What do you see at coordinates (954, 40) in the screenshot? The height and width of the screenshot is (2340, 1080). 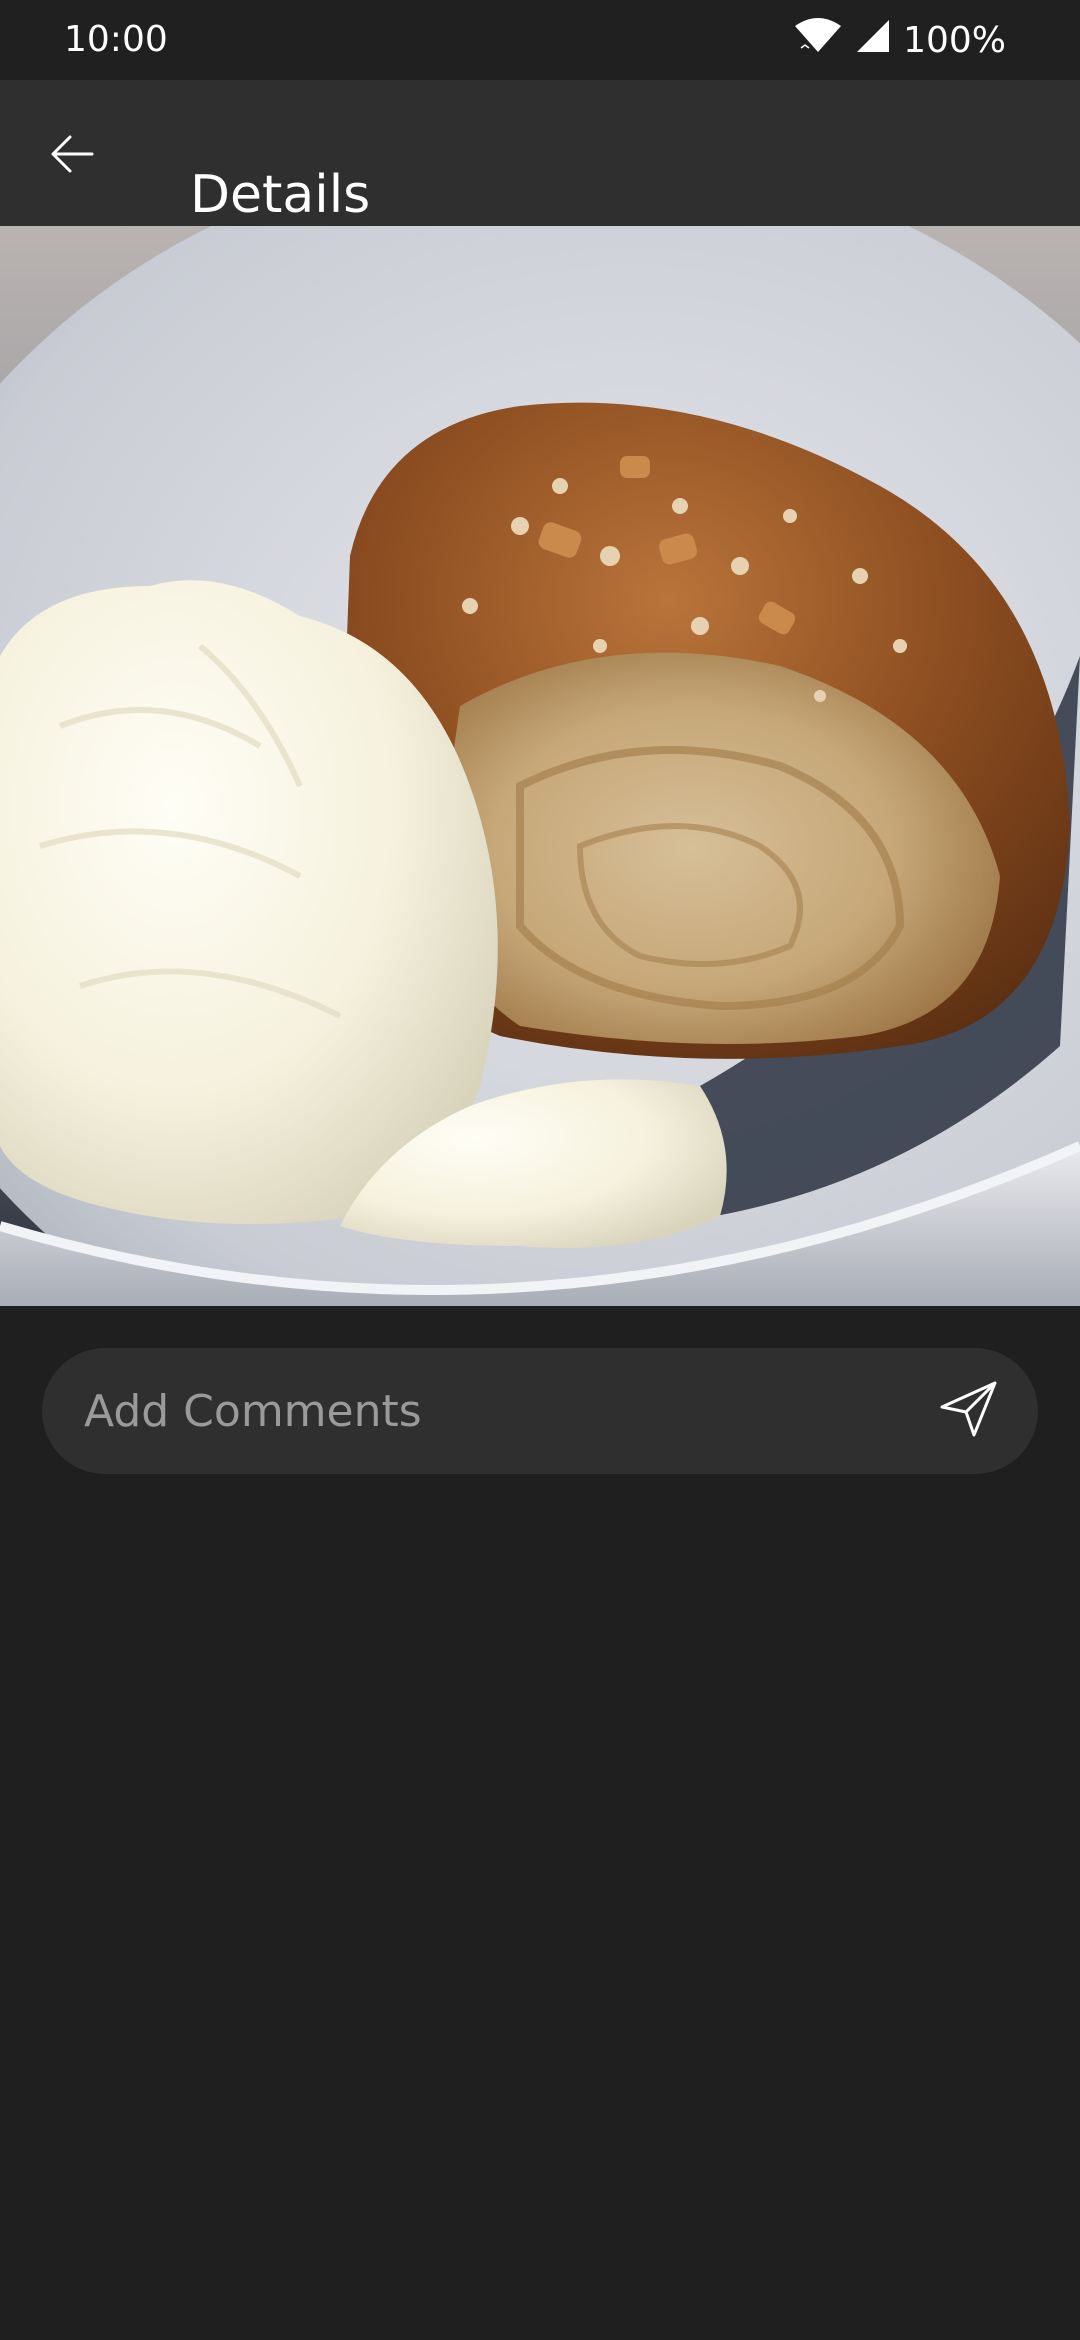 I see `battery-text: 100%` at bounding box center [954, 40].